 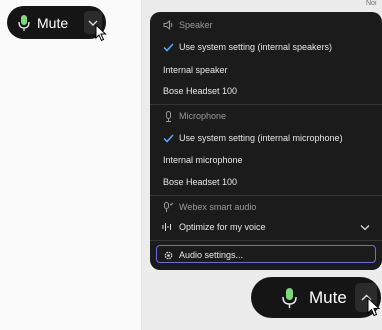 What do you see at coordinates (264, 207) in the screenshot?
I see `smart-audio-section-header: Webex smart audio` at bounding box center [264, 207].